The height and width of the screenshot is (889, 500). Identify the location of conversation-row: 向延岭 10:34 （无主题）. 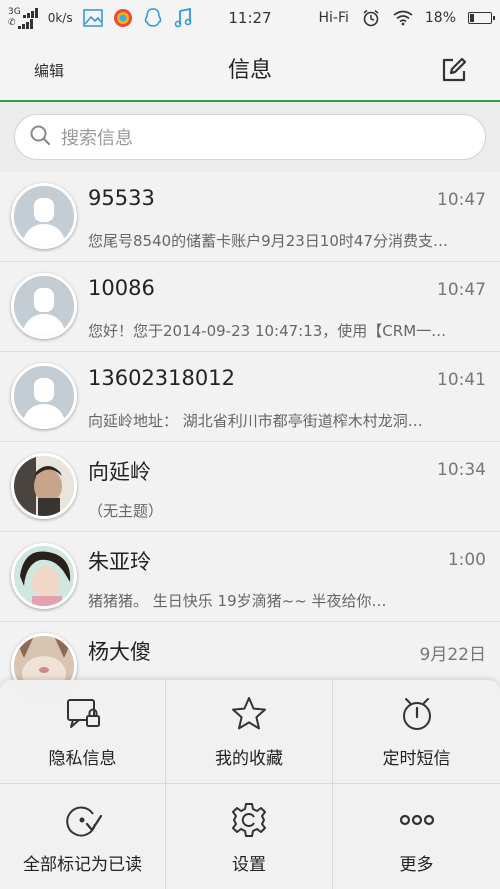
(250, 487).